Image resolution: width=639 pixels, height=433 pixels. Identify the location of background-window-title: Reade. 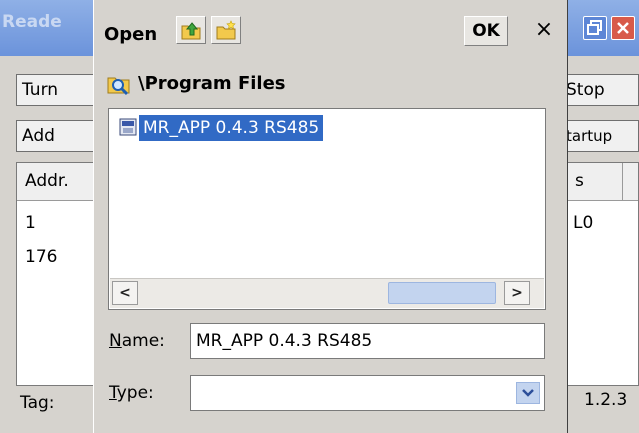
(32, 22).